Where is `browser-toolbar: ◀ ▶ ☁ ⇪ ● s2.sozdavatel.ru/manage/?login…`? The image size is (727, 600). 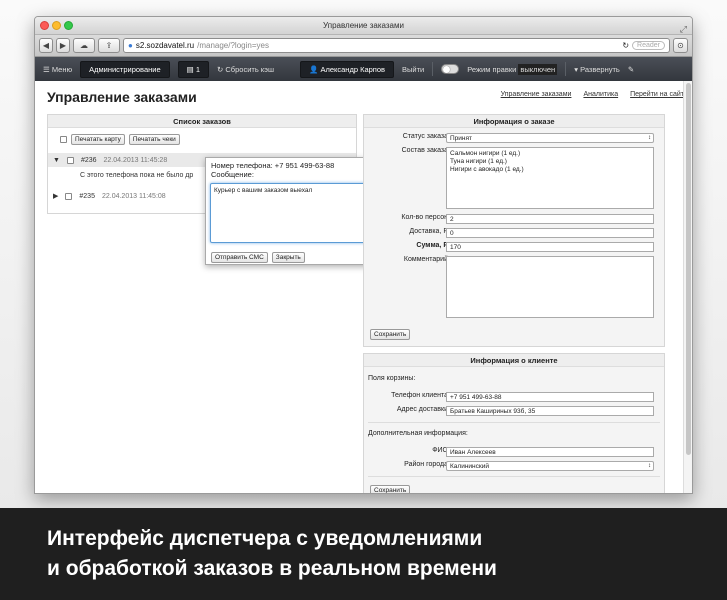 browser-toolbar: ◀ ▶ ☁ ⇪ ● s2.sozdavatel.ru/manage/?login… is located at coordinates (363, 46).